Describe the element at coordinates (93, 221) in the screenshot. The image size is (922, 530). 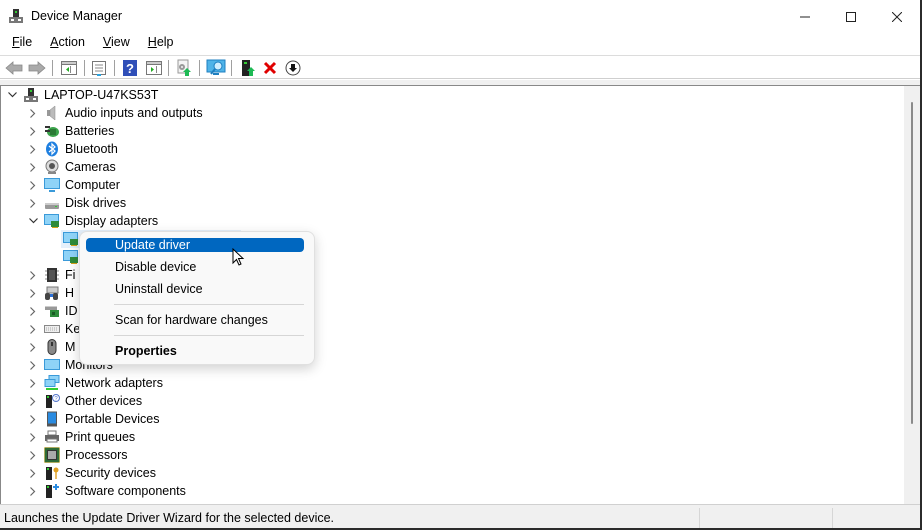
I see `tree-item-display-adapters: Display adapters` at that location.